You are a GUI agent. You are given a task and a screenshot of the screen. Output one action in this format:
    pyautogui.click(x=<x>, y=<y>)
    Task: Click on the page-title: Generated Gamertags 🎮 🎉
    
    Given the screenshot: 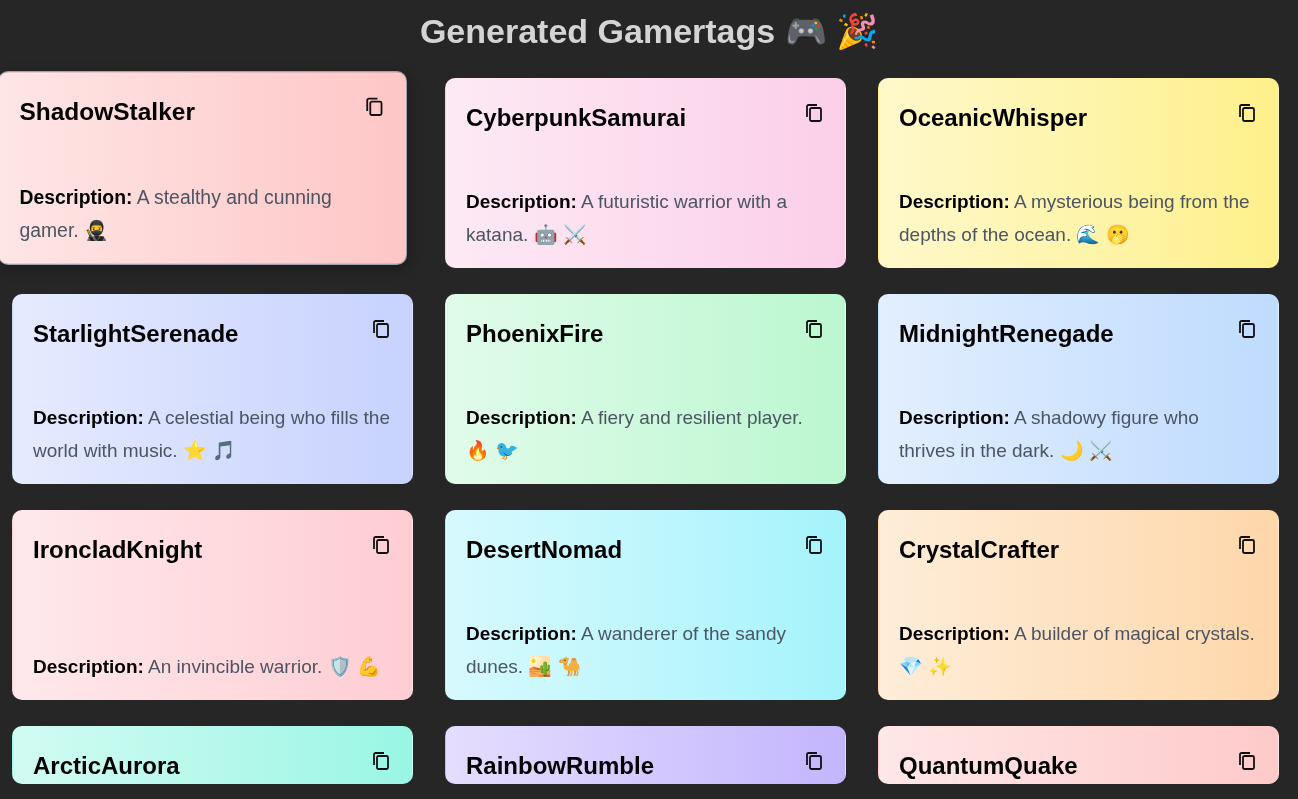 What is the action you would take?
    pyautogui.click(x=649, y=31)
    